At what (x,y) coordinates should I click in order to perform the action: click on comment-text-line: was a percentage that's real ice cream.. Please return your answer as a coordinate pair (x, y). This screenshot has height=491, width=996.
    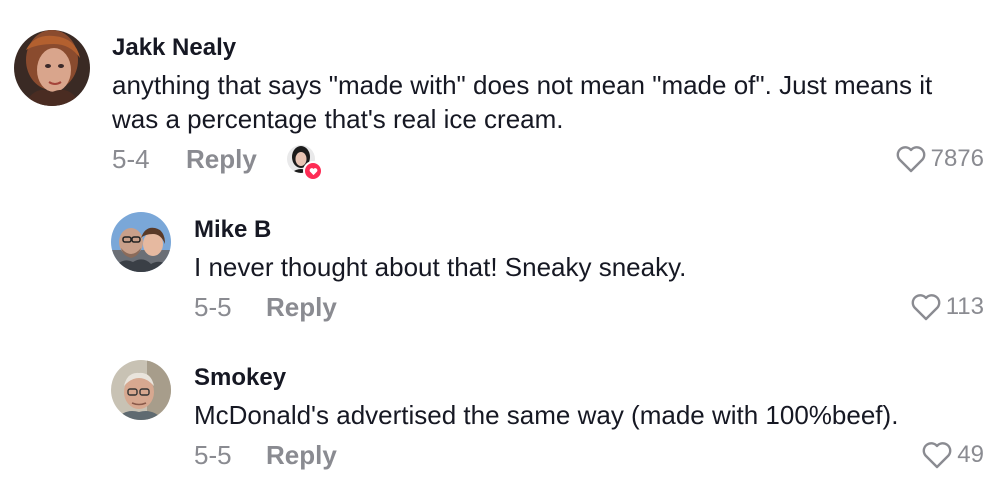
    Looking at the image, I should click on (338, 119).